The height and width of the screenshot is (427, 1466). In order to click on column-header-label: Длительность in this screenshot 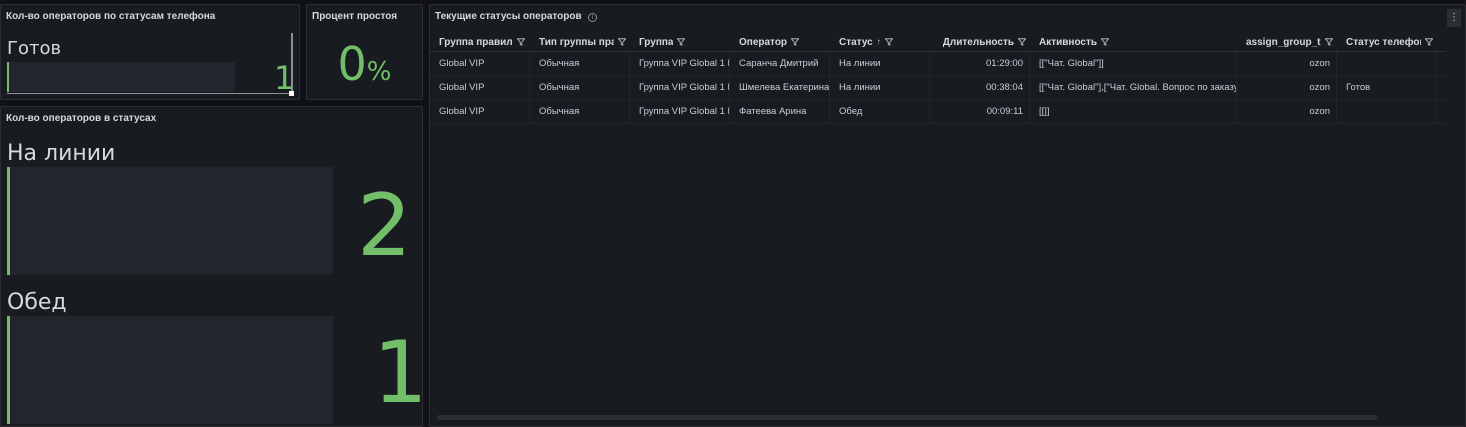, I will do `click(978, 42)`.